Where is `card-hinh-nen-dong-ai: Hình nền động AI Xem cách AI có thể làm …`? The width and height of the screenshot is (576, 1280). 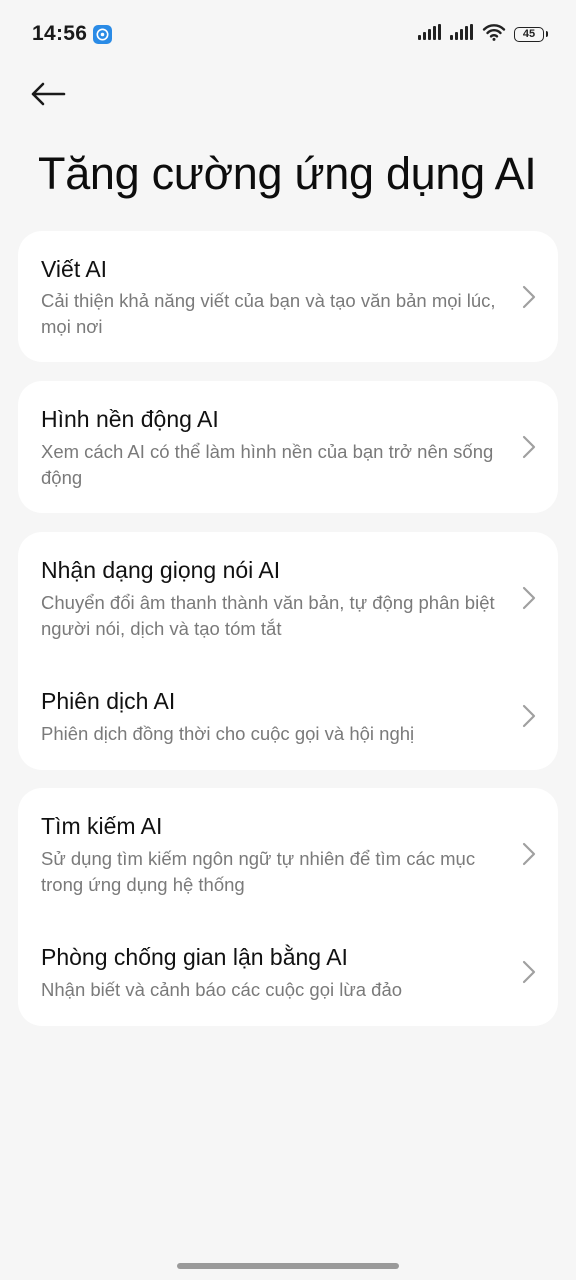
card-hinh-nen-dong-ai: Hình nền động AI Xem cách AI có thể làm … is located at coordinates (288, 447).